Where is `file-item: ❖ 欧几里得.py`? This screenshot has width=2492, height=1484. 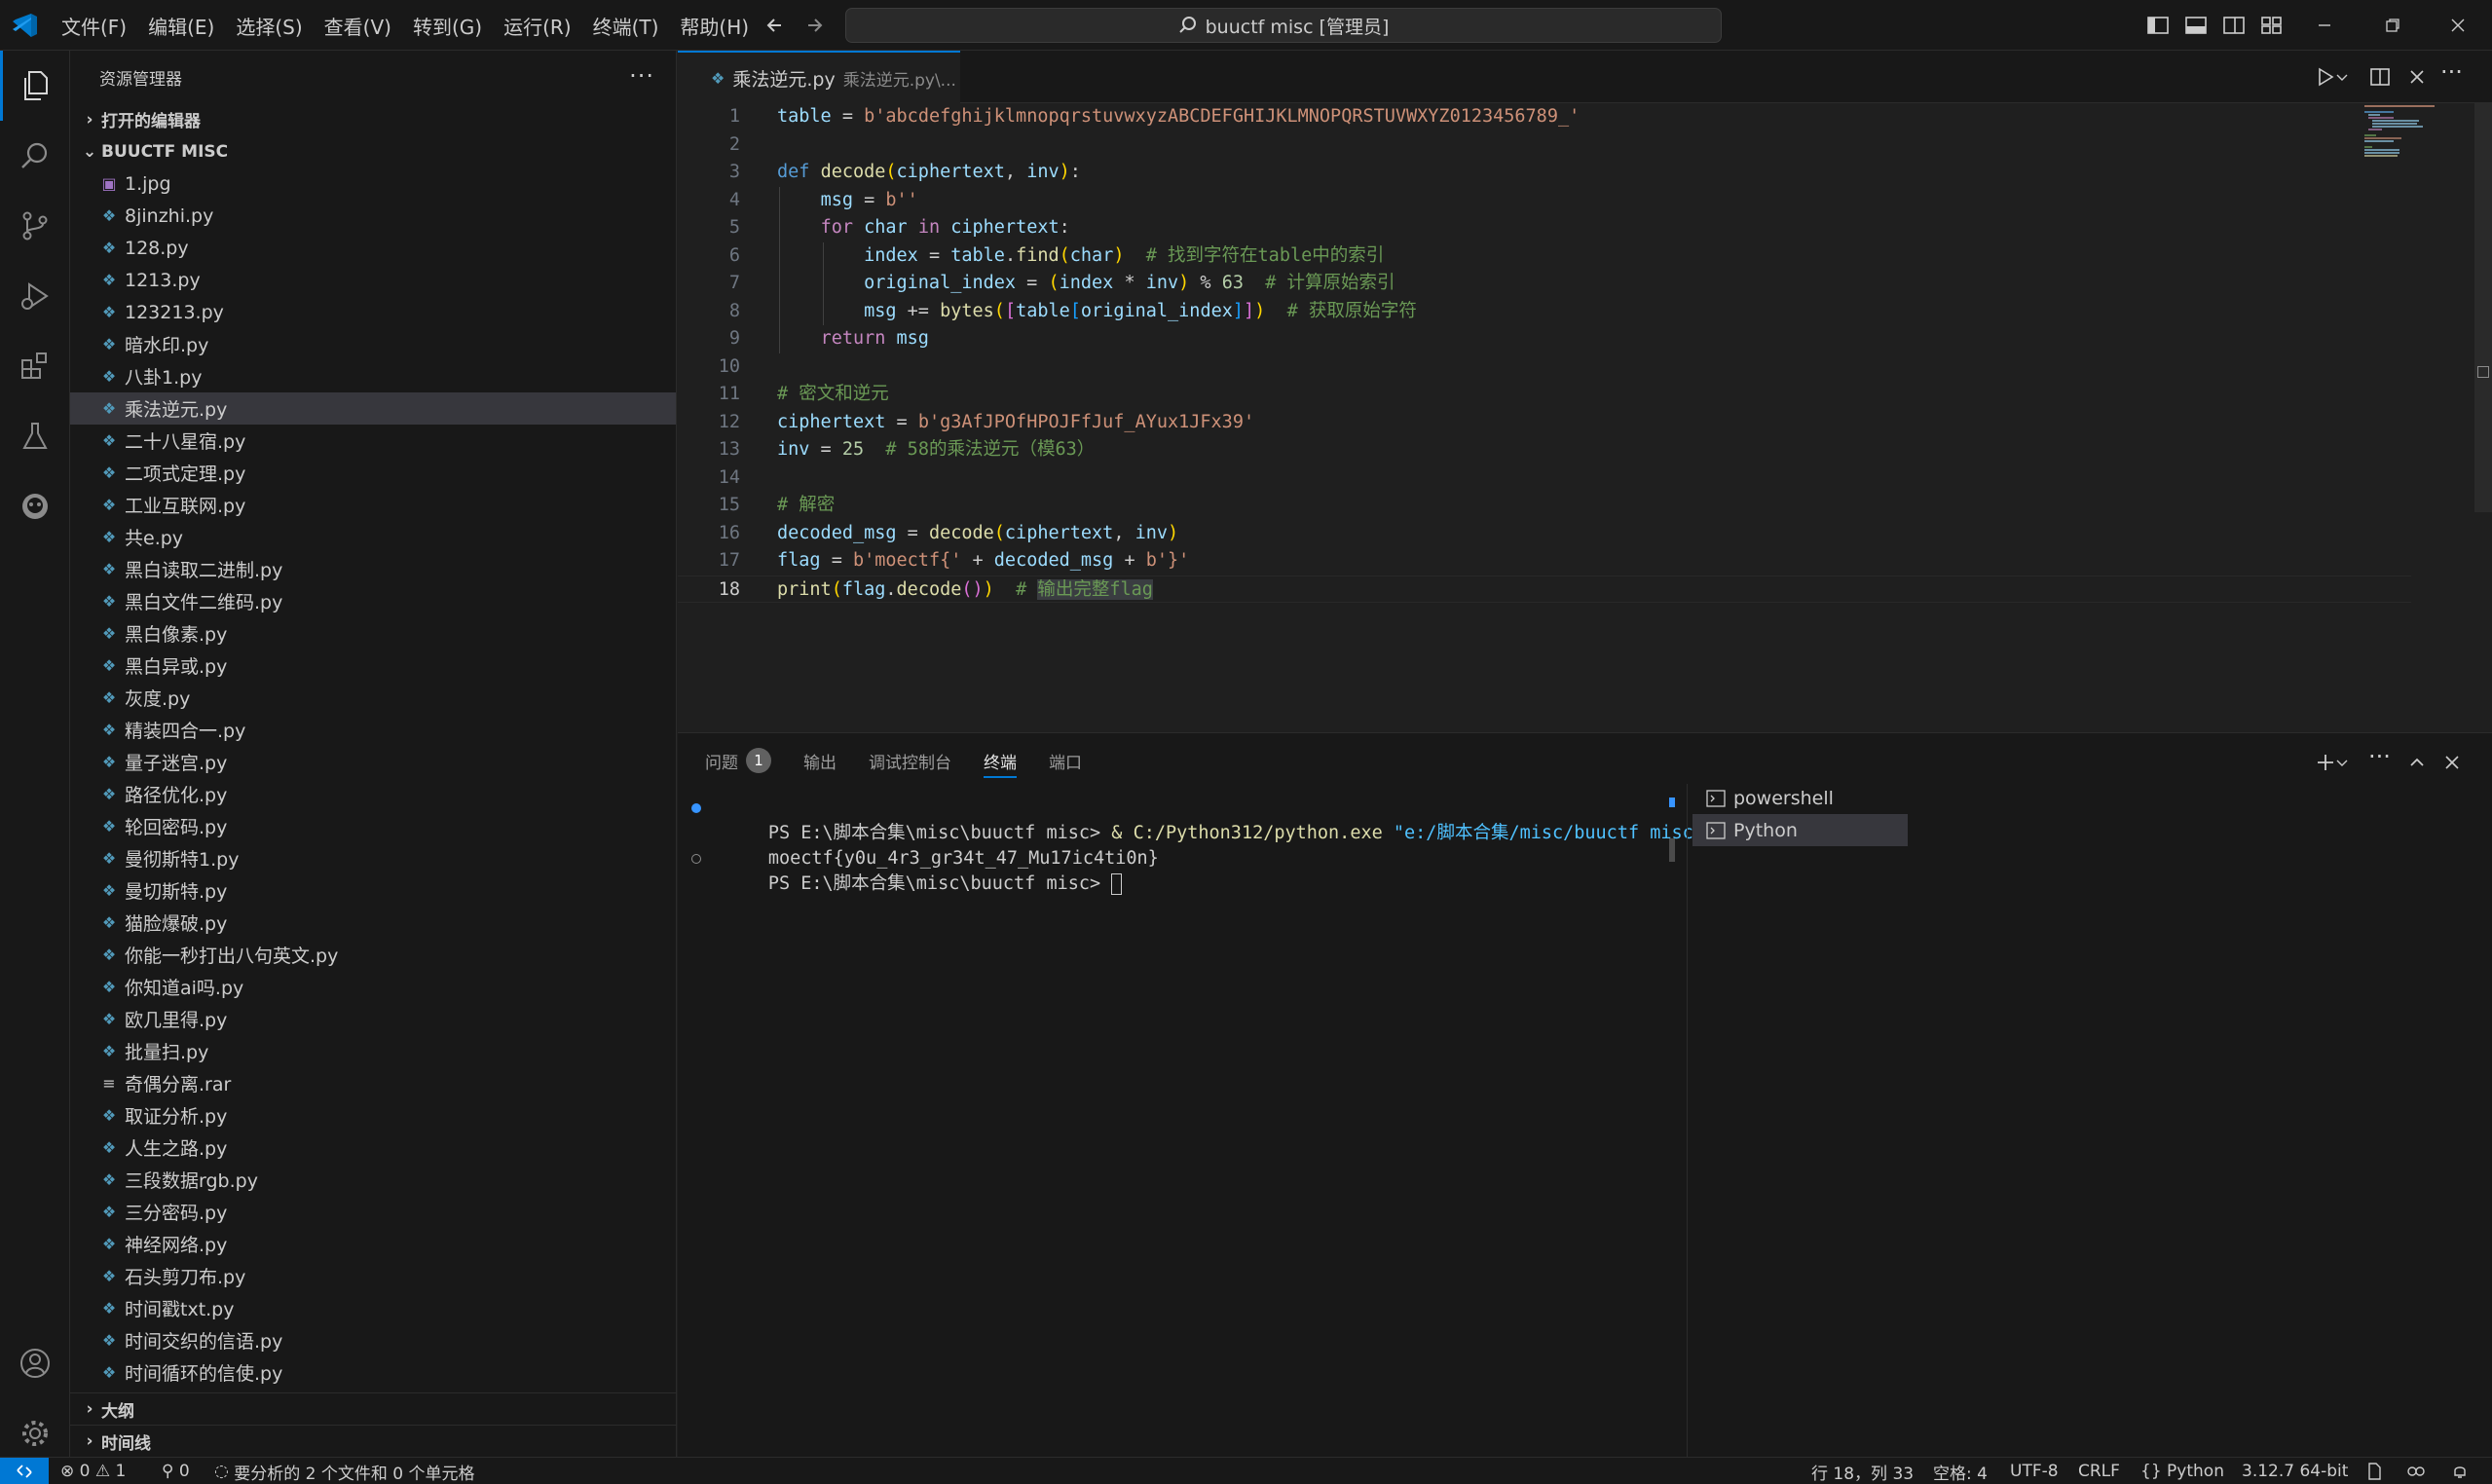 file-item: ❖ 欧几里得.py is located at coordinates (373, 1019).